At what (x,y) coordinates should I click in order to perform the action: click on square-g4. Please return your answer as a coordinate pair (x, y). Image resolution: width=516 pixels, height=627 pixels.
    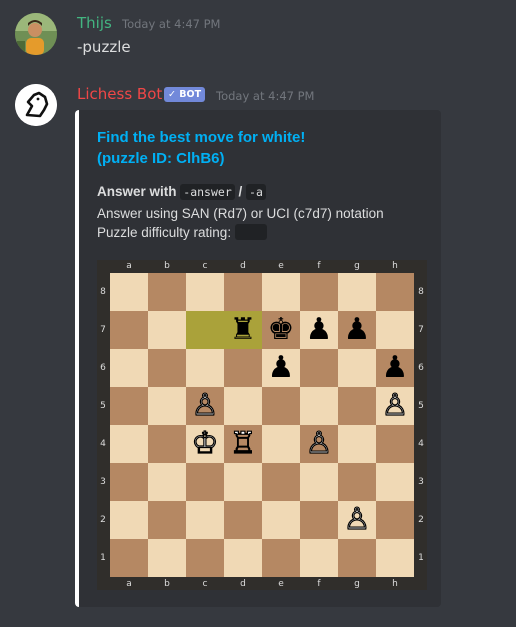
    Looking at the image, I should click on (357, 444).